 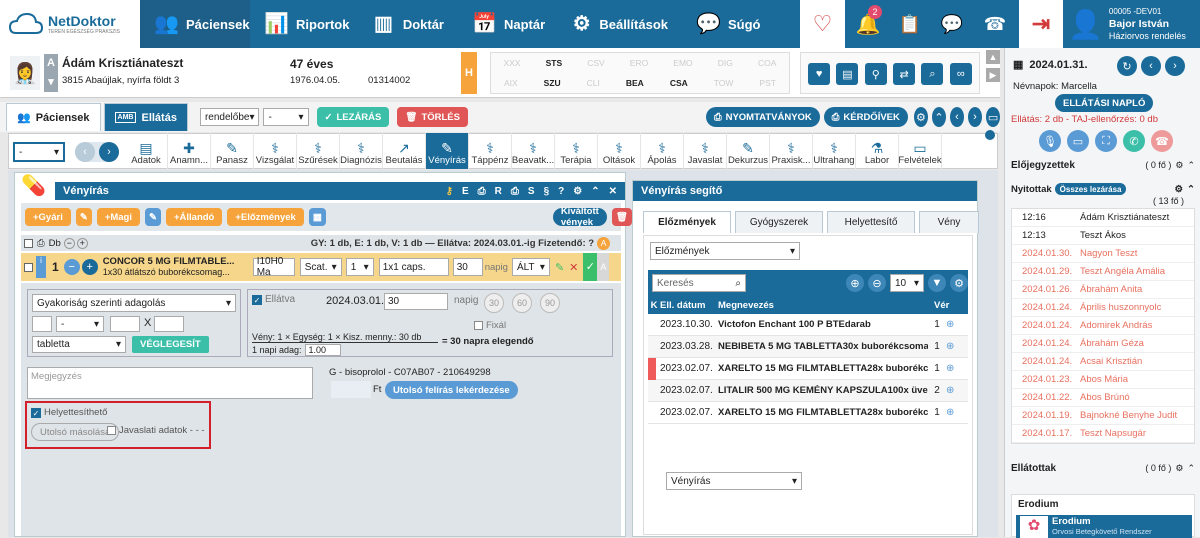 I want to click on open-patient-row: 2024.01.24. Adomirek András, so click(x=1103, y=326).